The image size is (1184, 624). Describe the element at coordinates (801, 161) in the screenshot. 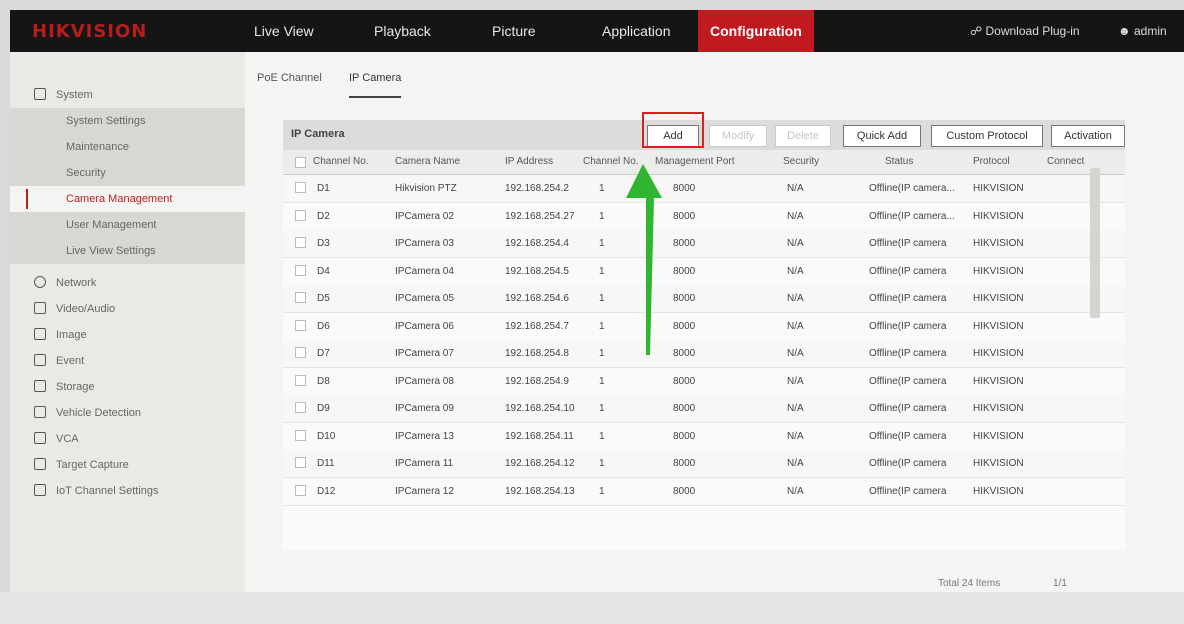

I see `column-header: Security` at that location.